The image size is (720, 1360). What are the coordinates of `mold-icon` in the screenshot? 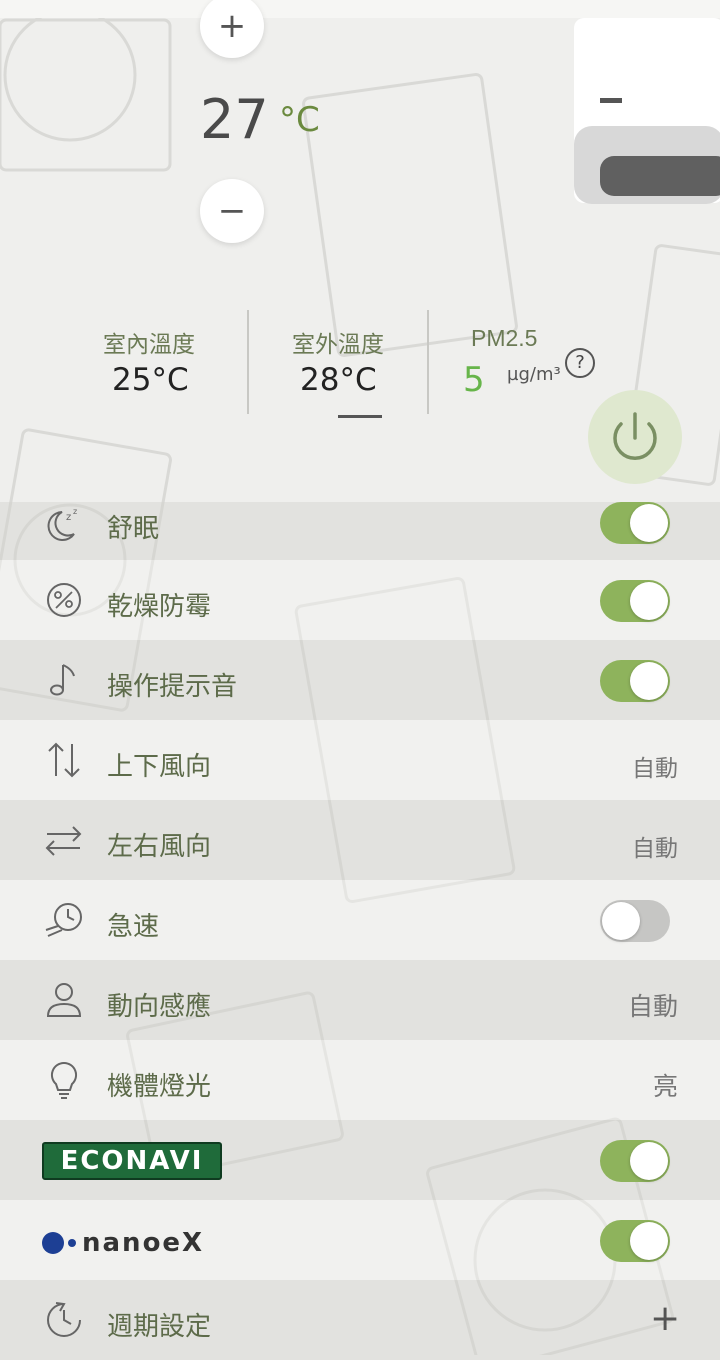 It's located at (64, 600).